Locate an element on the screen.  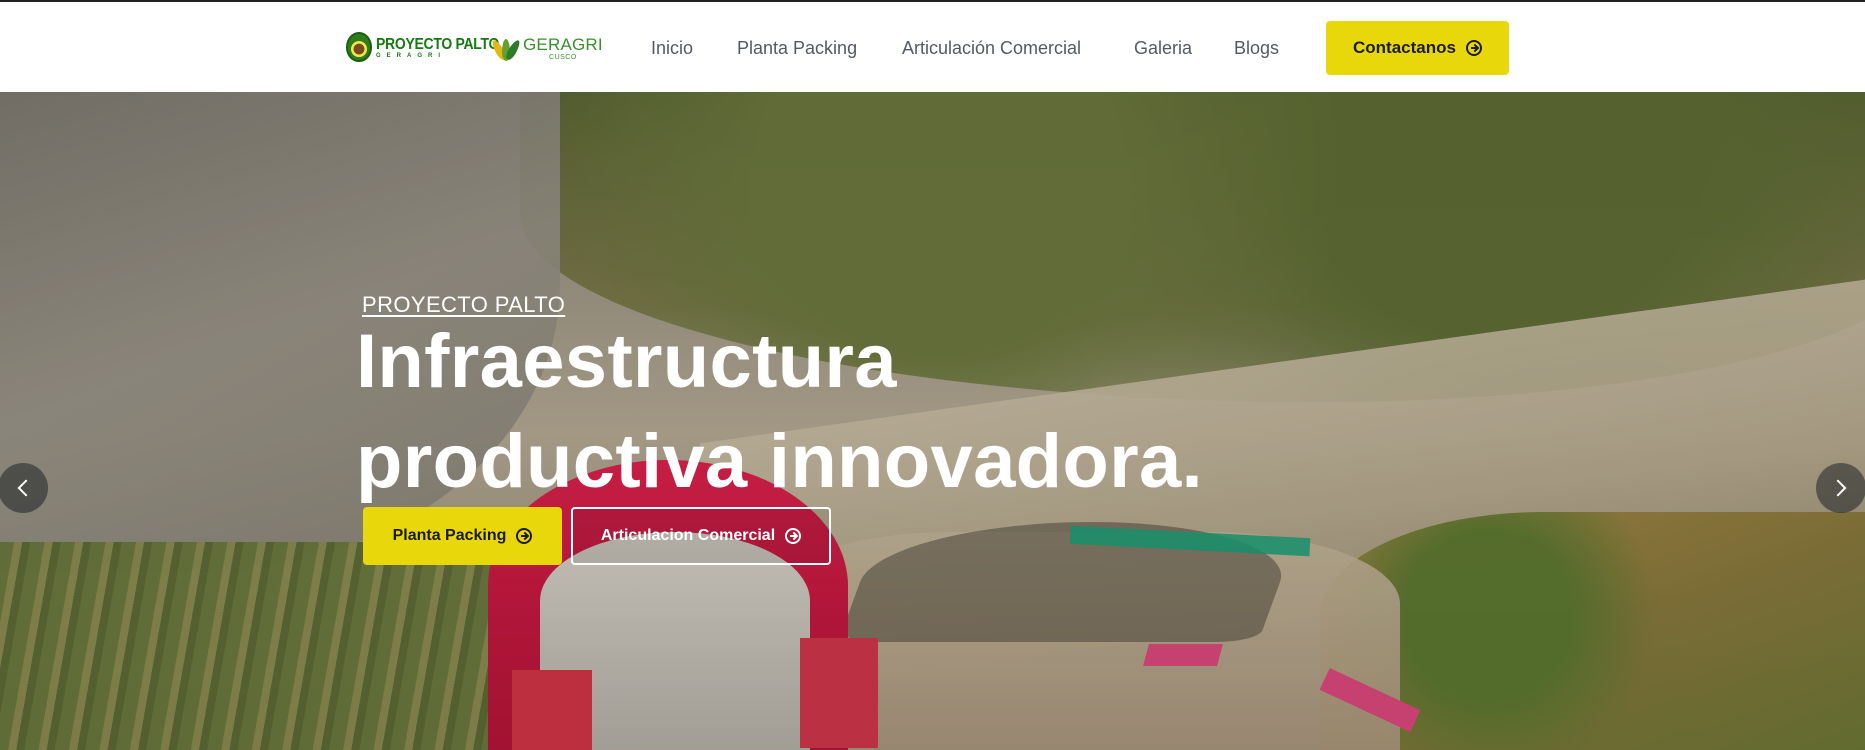
geragri-logo: GERAGRI CUSCO is located at coordinates (546, 48).